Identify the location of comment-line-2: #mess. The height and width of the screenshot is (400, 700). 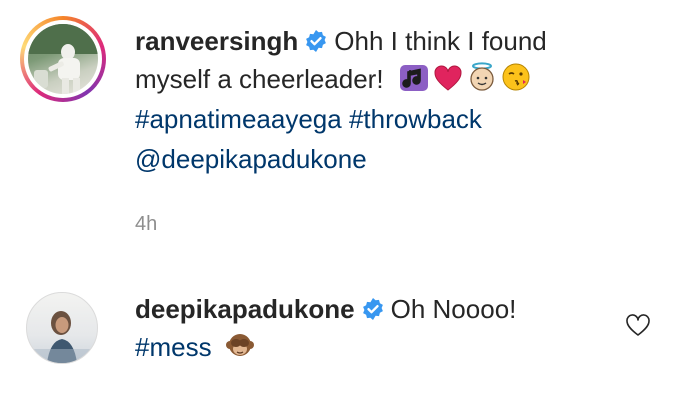
(197, 349).